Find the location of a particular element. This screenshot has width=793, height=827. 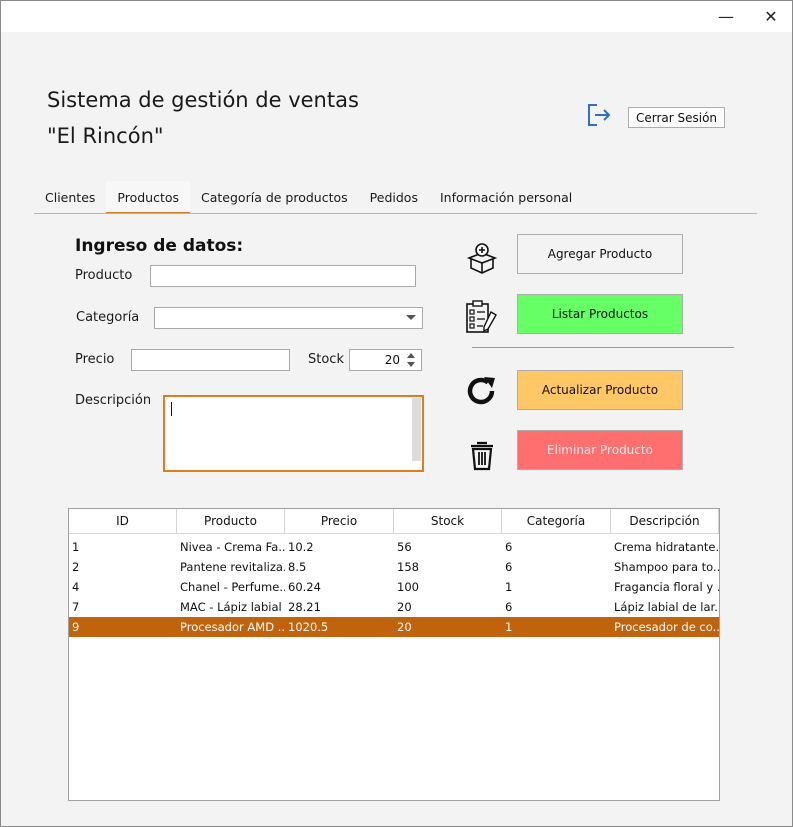

descripcion-textarea is located at coordinates (293, 433).